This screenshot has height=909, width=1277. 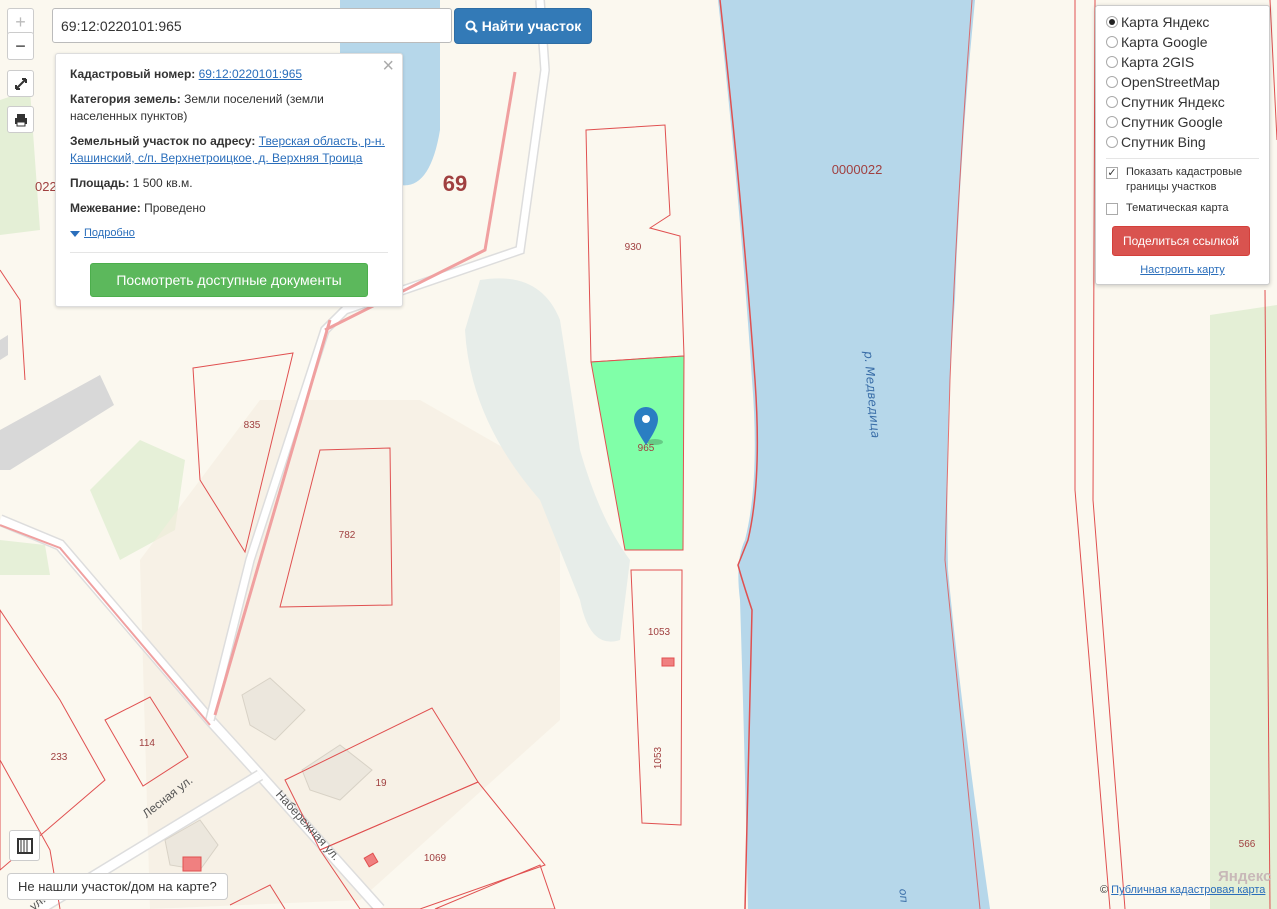 I want to click on parcel-19-label: 19, so click(x=381, y=783).